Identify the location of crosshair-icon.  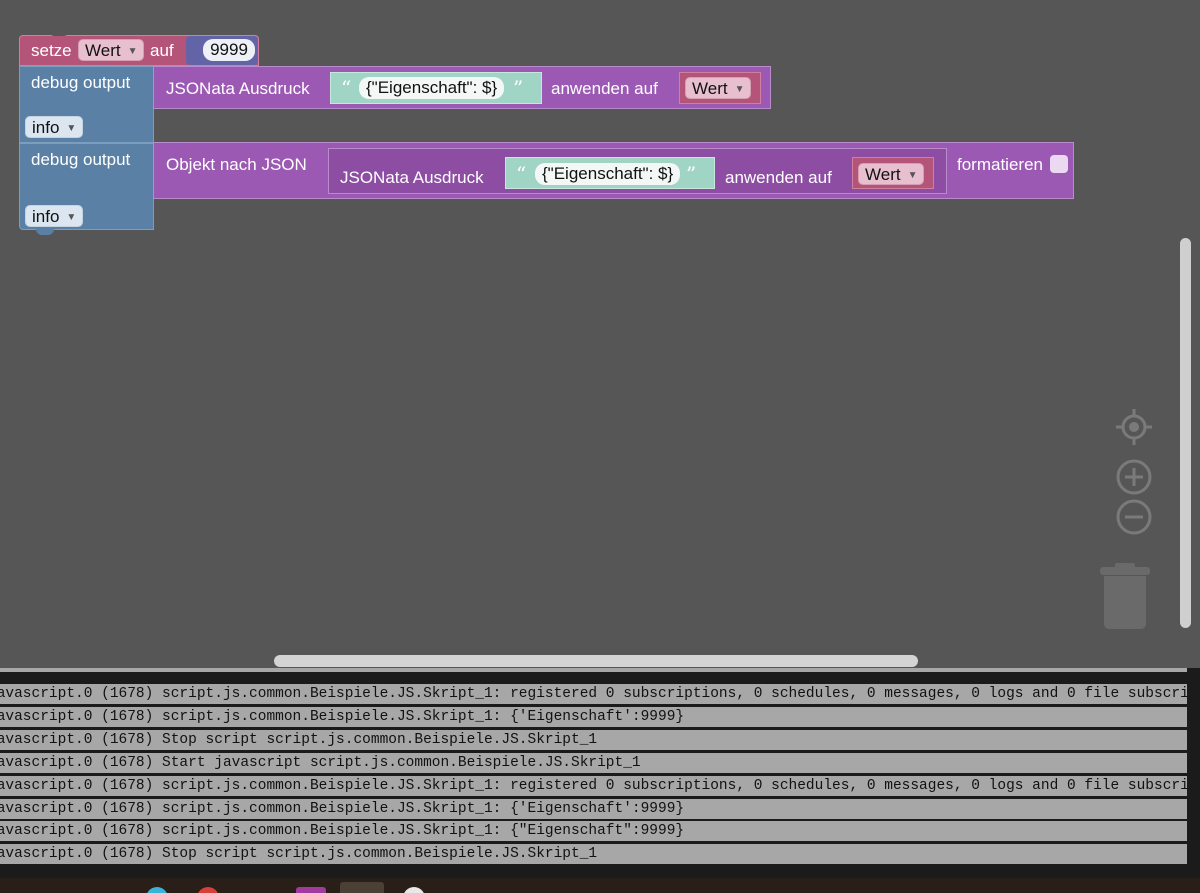
(1134, 427).